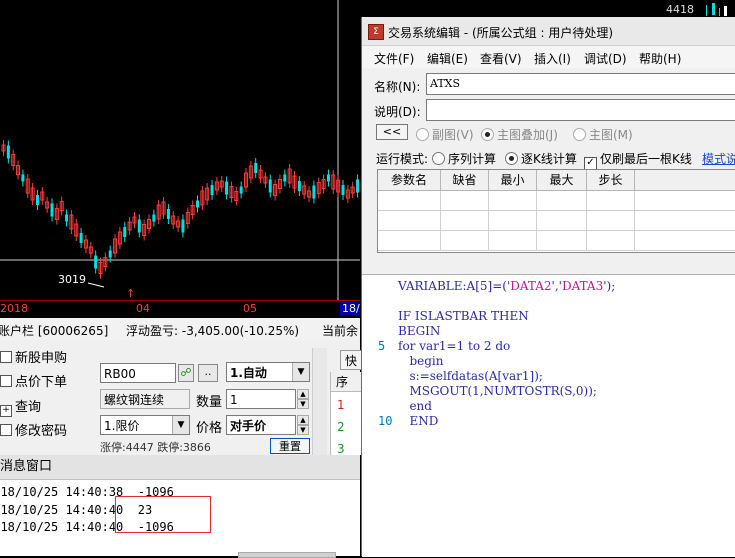 Image resolution: width=735 pixels, height=558 pixels. I want to click on price-input: 对手价, so click(261, 425).